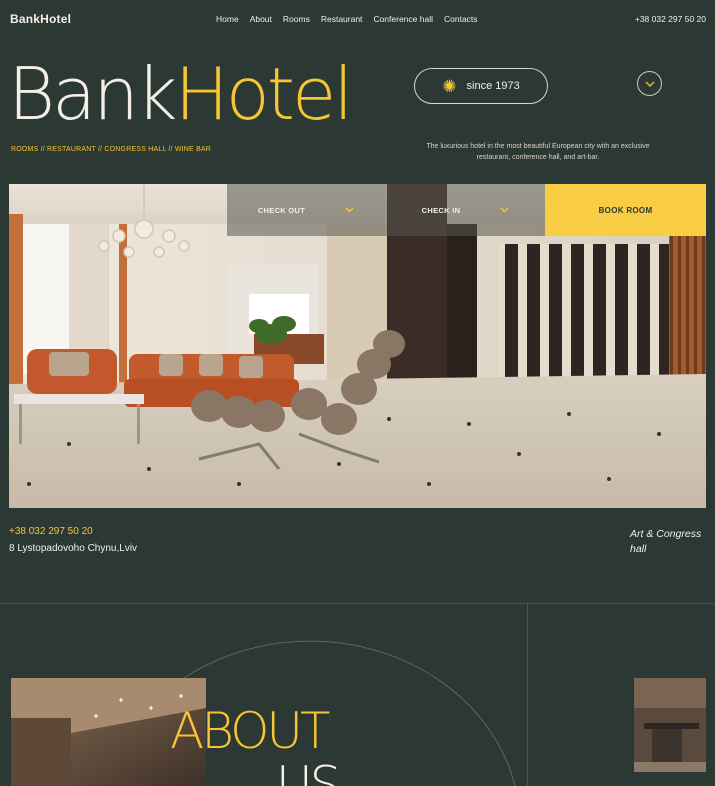 The width and height of the screenshot is (715, 786). What do you see at coordinates (342, 19) in the screenshot?
I see `nav-link-restaurant: Restaurant` at bounding box center [342, 19].